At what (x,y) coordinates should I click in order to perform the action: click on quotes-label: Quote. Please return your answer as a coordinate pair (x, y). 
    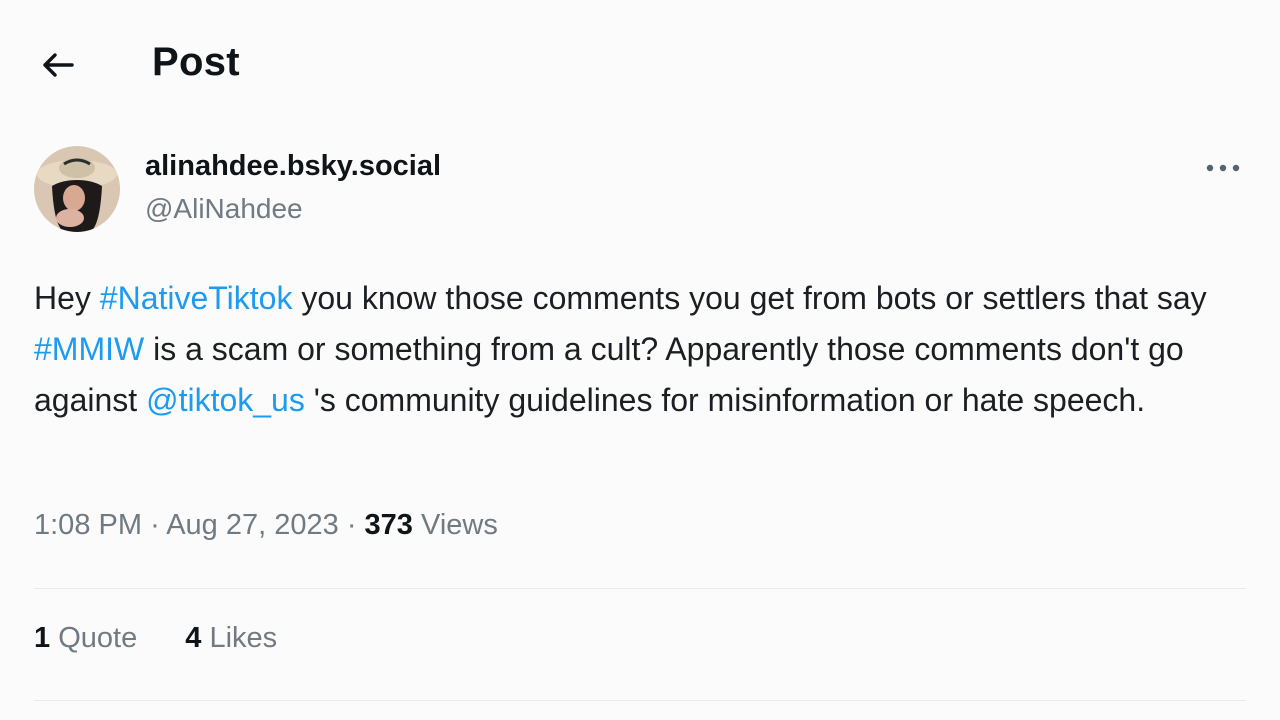
    Looking at the image, I should click on (98, 638).